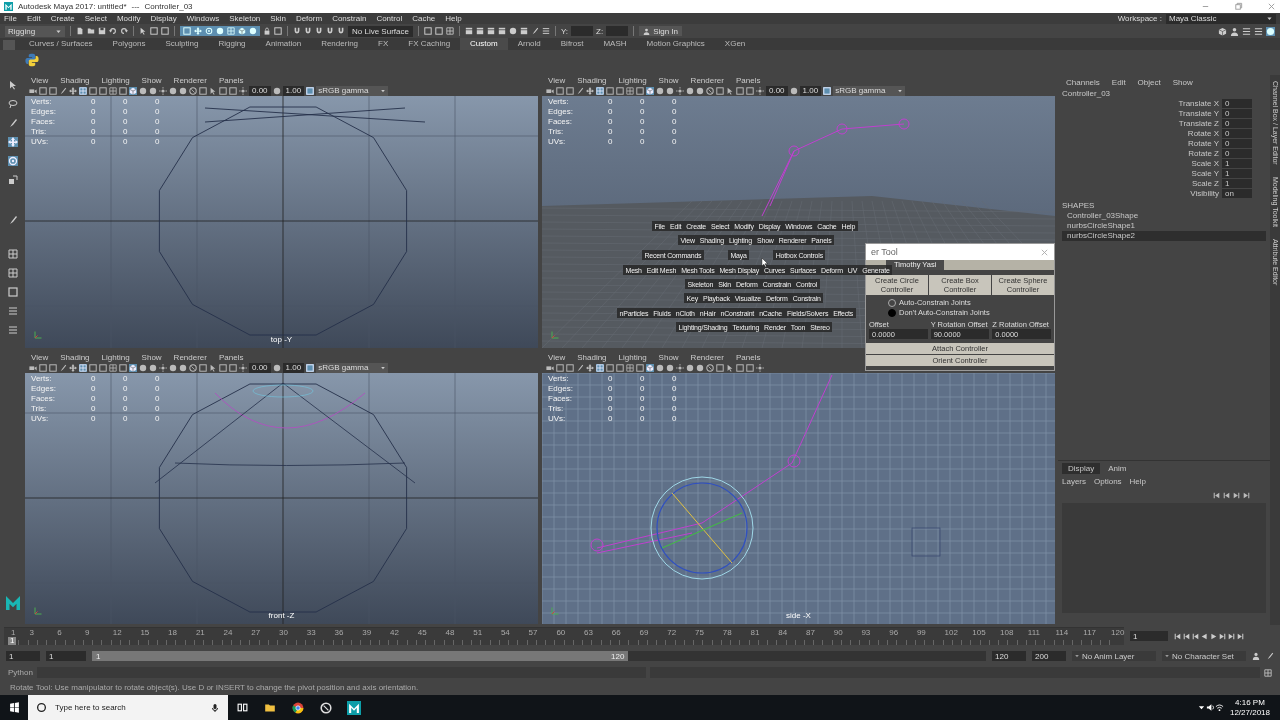  What do you see at coordinates (1081, 468) in the screenshot?
I see `layer-editor-tab: Display` at bounding box center [1081, 468].